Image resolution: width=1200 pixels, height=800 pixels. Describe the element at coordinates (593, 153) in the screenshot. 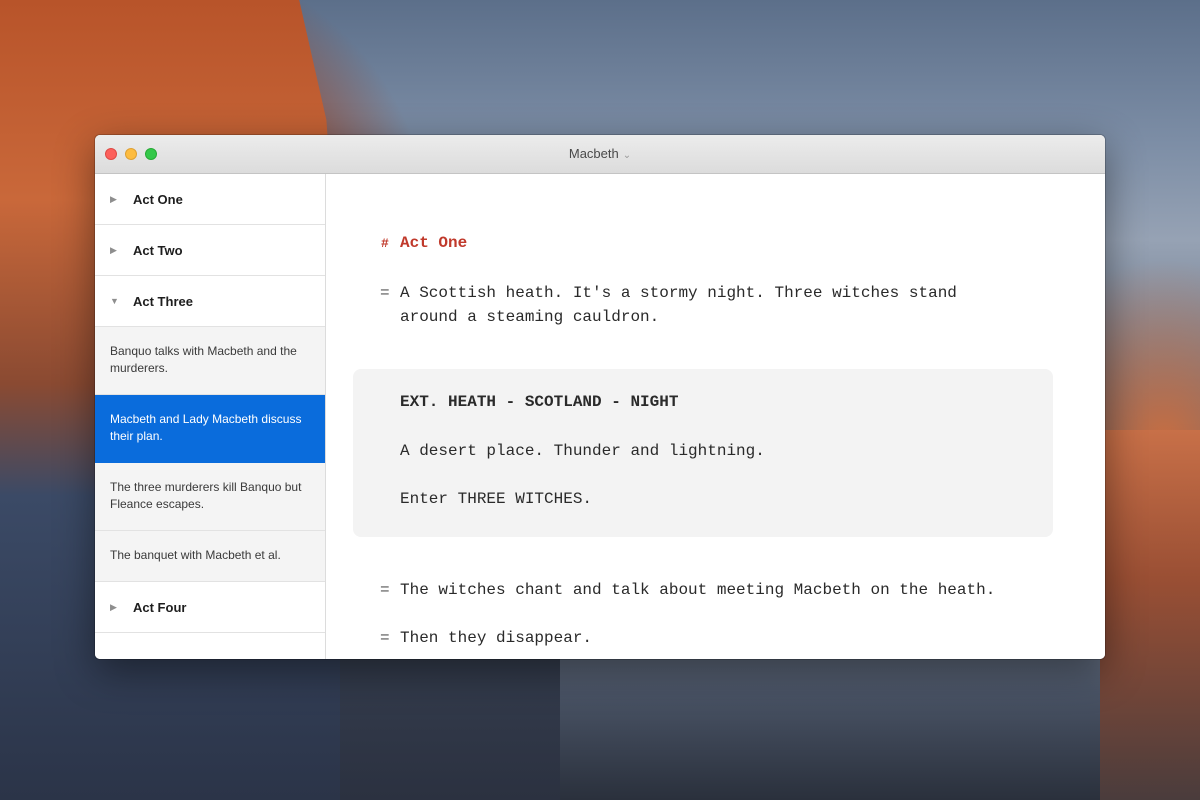

I see `window-title-text: Macbeth` at that location.